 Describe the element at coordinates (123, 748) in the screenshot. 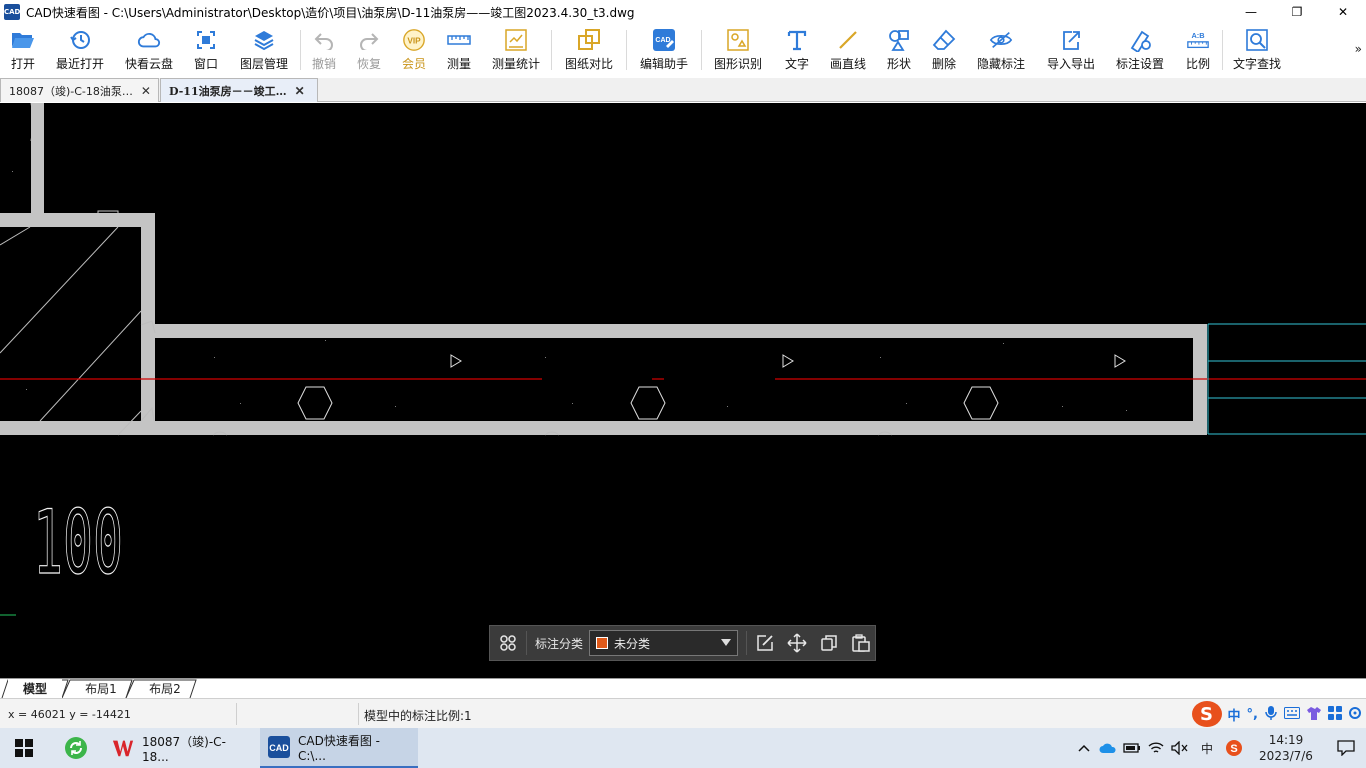

I see `wps-icon` at that location.